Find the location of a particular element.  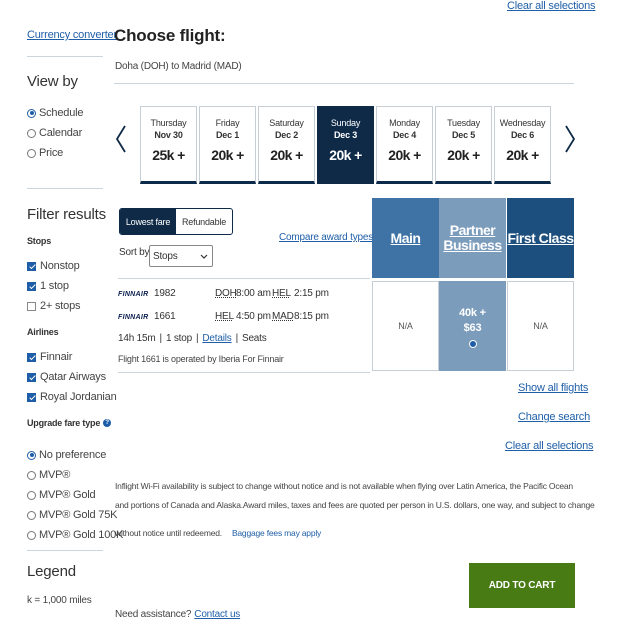

fare-cash: $63 is located at coordinates (472, 327).